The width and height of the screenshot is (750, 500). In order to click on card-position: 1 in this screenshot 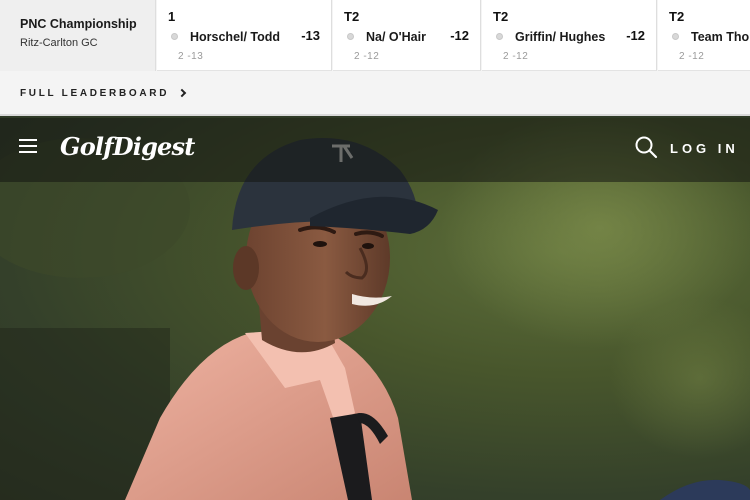, I will do `click(172, 16)`.